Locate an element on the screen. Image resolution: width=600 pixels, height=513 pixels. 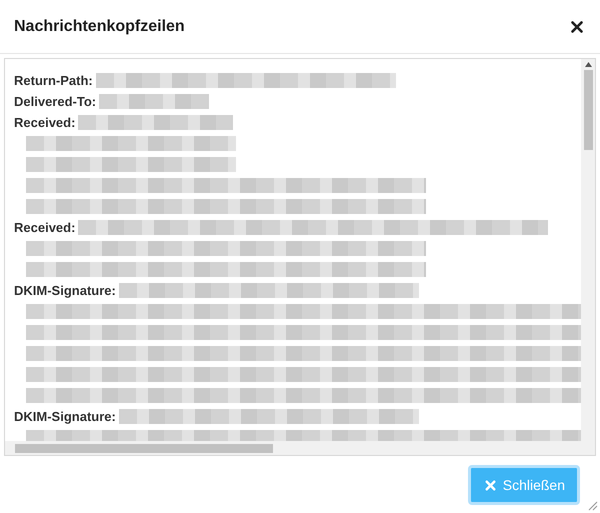
scroll-up-arrow-icon is located at coordinates (588, 64).